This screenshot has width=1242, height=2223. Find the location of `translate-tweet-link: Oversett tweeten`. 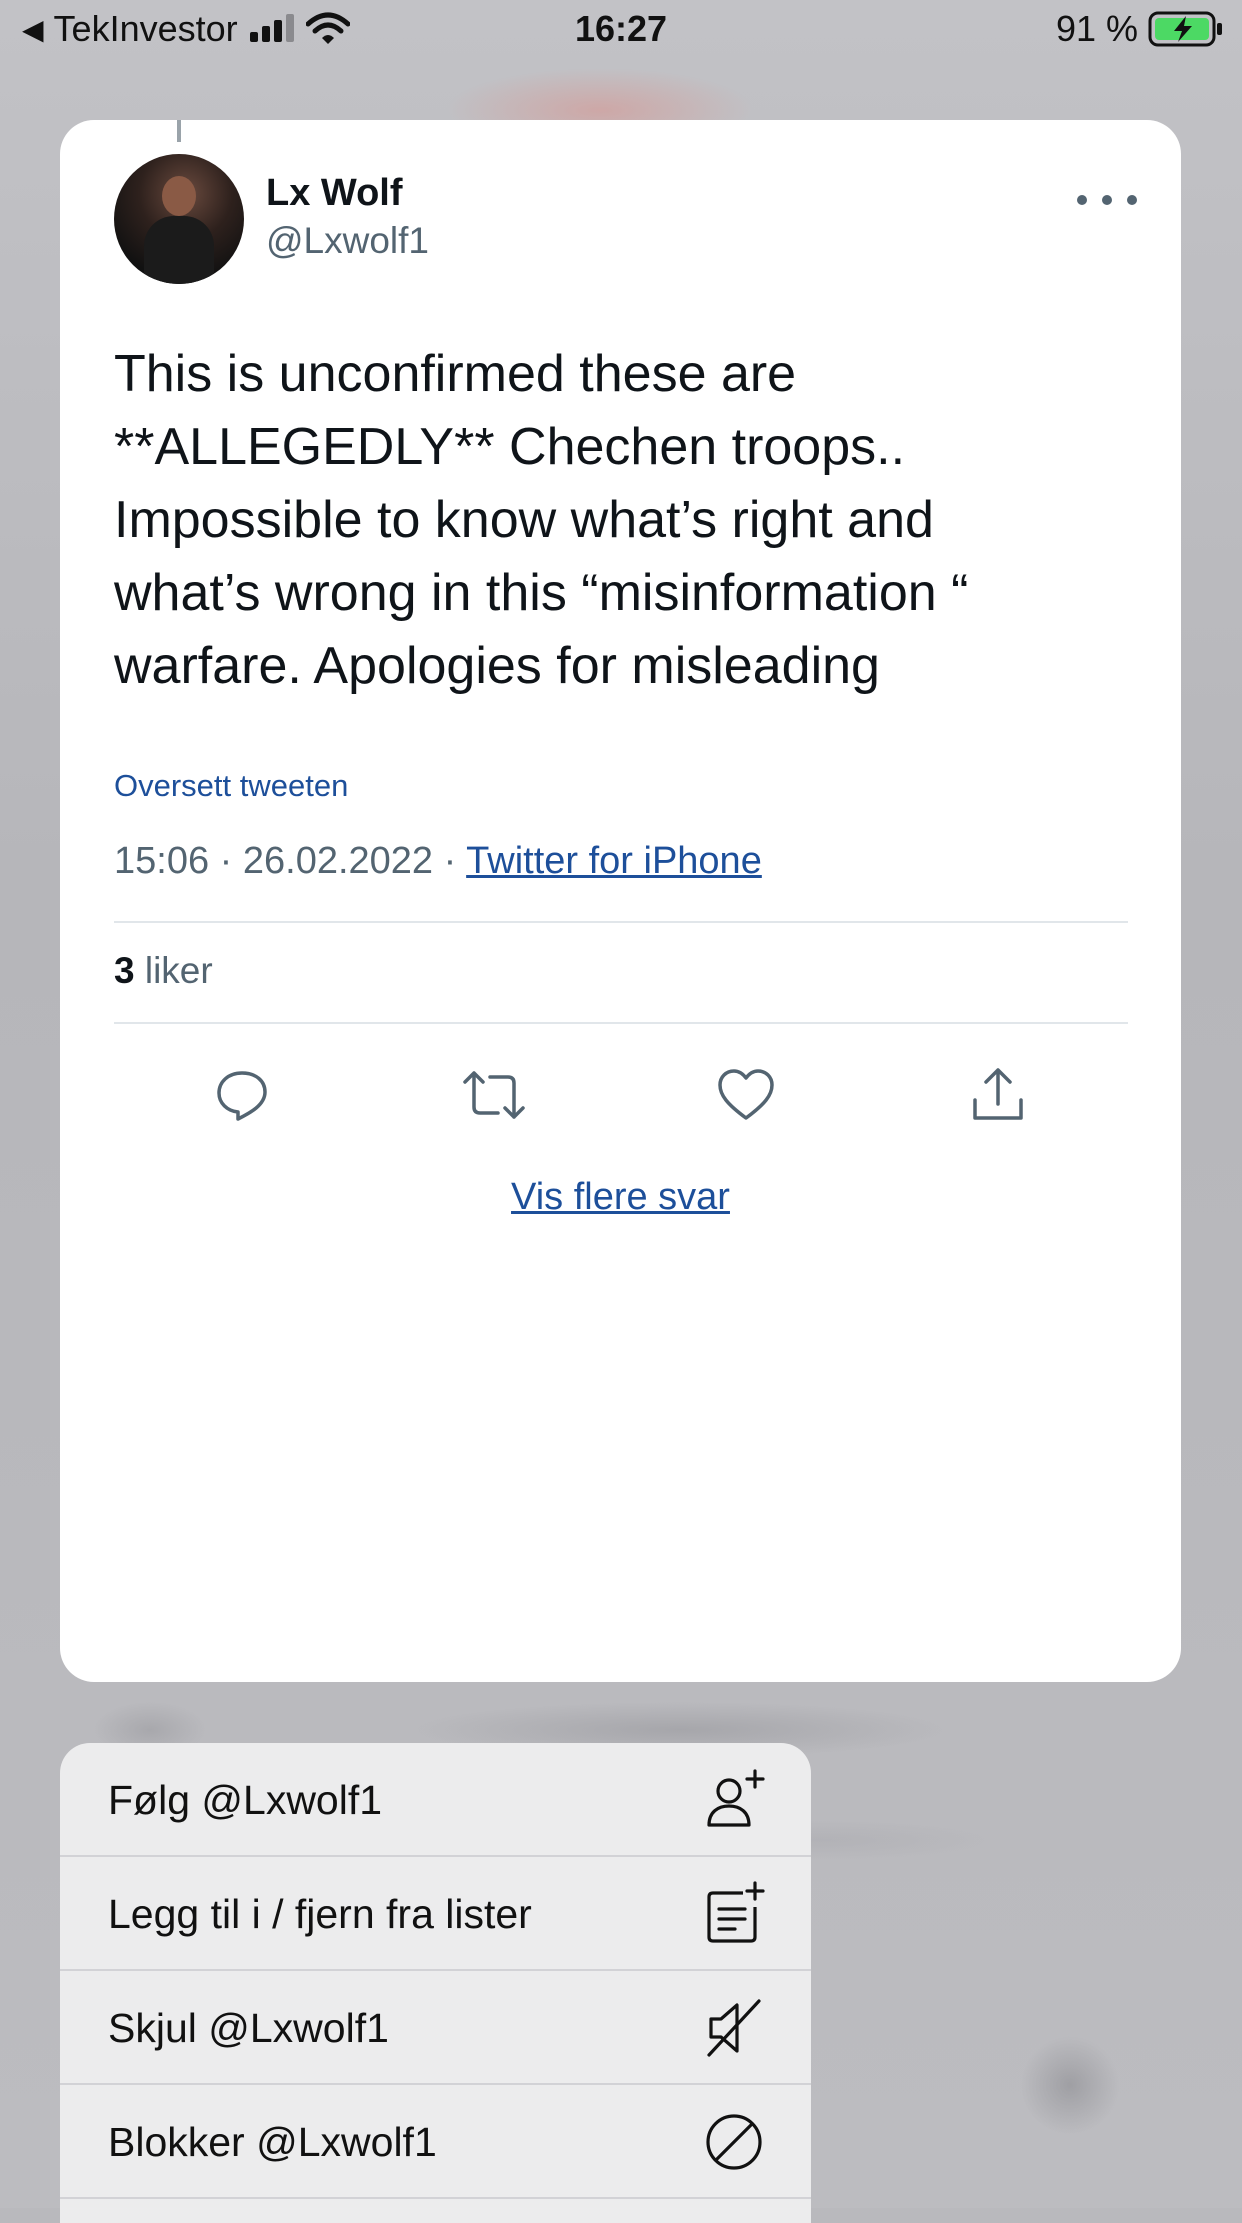

translate-tweet-link: Oversett tweeten is located at coordinates (231, 786).